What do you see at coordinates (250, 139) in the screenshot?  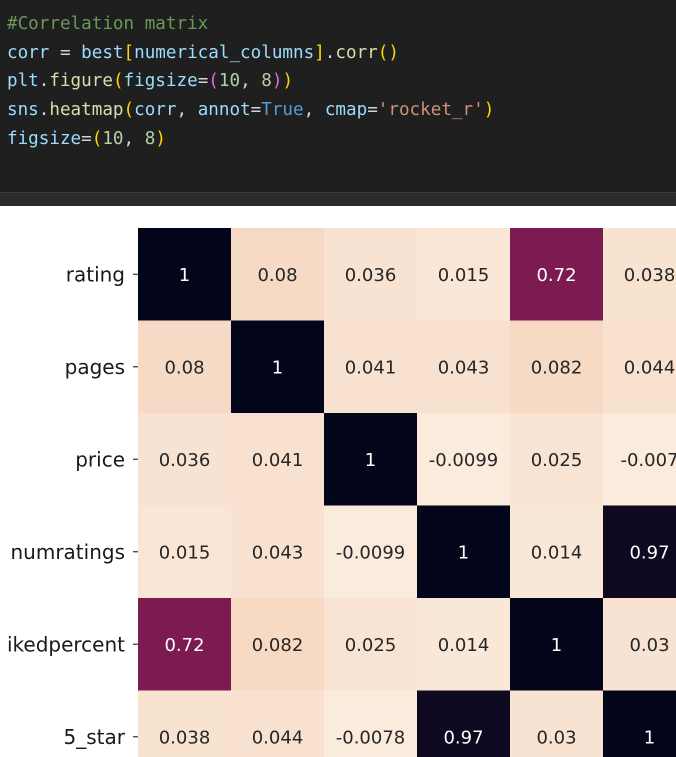 I see `code-line: figsize=(10, 8)` at bounding box center [250, 139].